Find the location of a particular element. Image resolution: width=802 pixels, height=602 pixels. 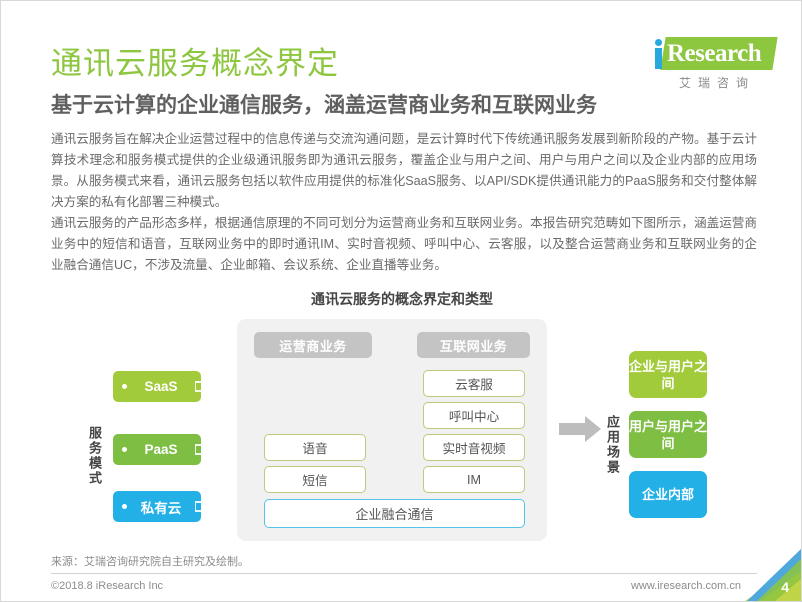

service-mode-paas: PaaS is located at coordinates (165, 449).